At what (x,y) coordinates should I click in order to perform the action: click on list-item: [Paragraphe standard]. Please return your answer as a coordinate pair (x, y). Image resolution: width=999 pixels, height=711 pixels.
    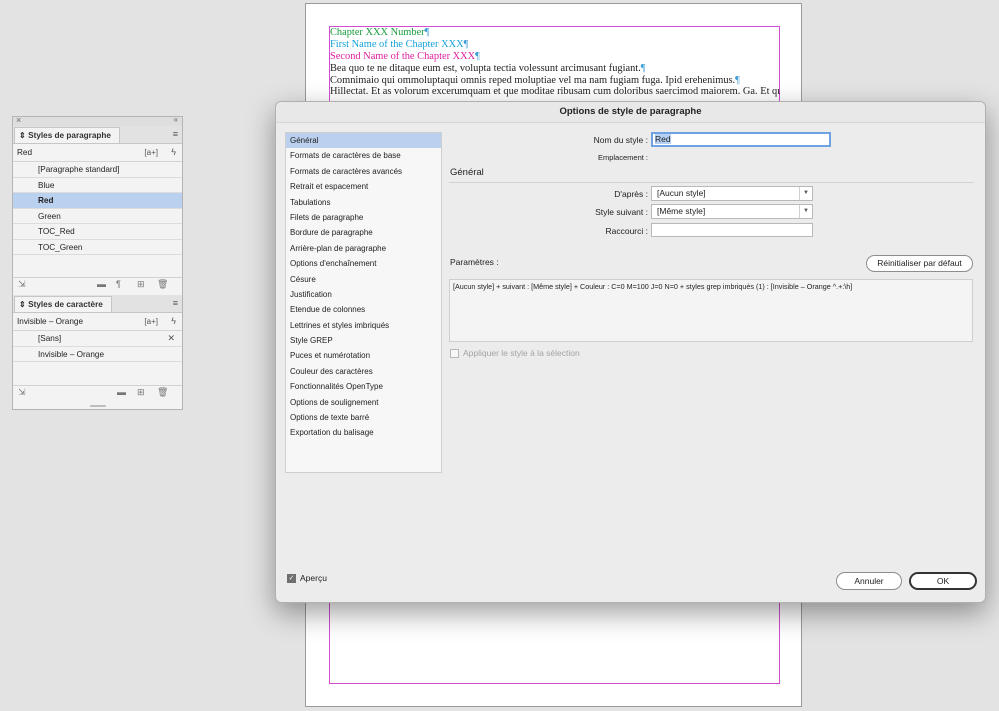
    Looking at the image, I should click on (97, 170).